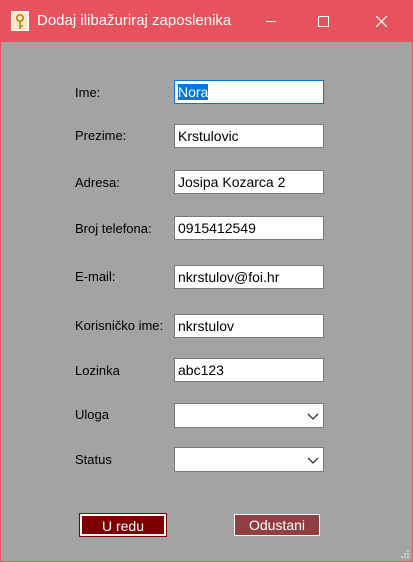  What do you see at coordinates (101, 135) in the screenshot?
I see `prezime-label: Prezime:` at bounding box center [101, 135].